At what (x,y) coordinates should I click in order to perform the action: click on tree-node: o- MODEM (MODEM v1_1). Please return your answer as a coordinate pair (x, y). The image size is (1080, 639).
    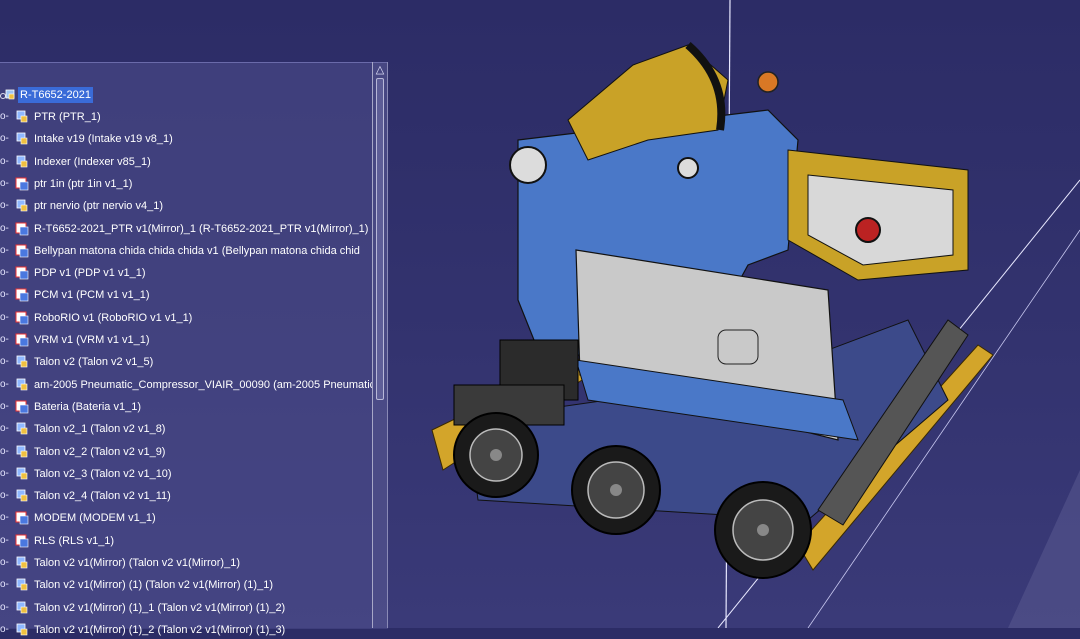
    Looking at the image, I should click on (186, 518).